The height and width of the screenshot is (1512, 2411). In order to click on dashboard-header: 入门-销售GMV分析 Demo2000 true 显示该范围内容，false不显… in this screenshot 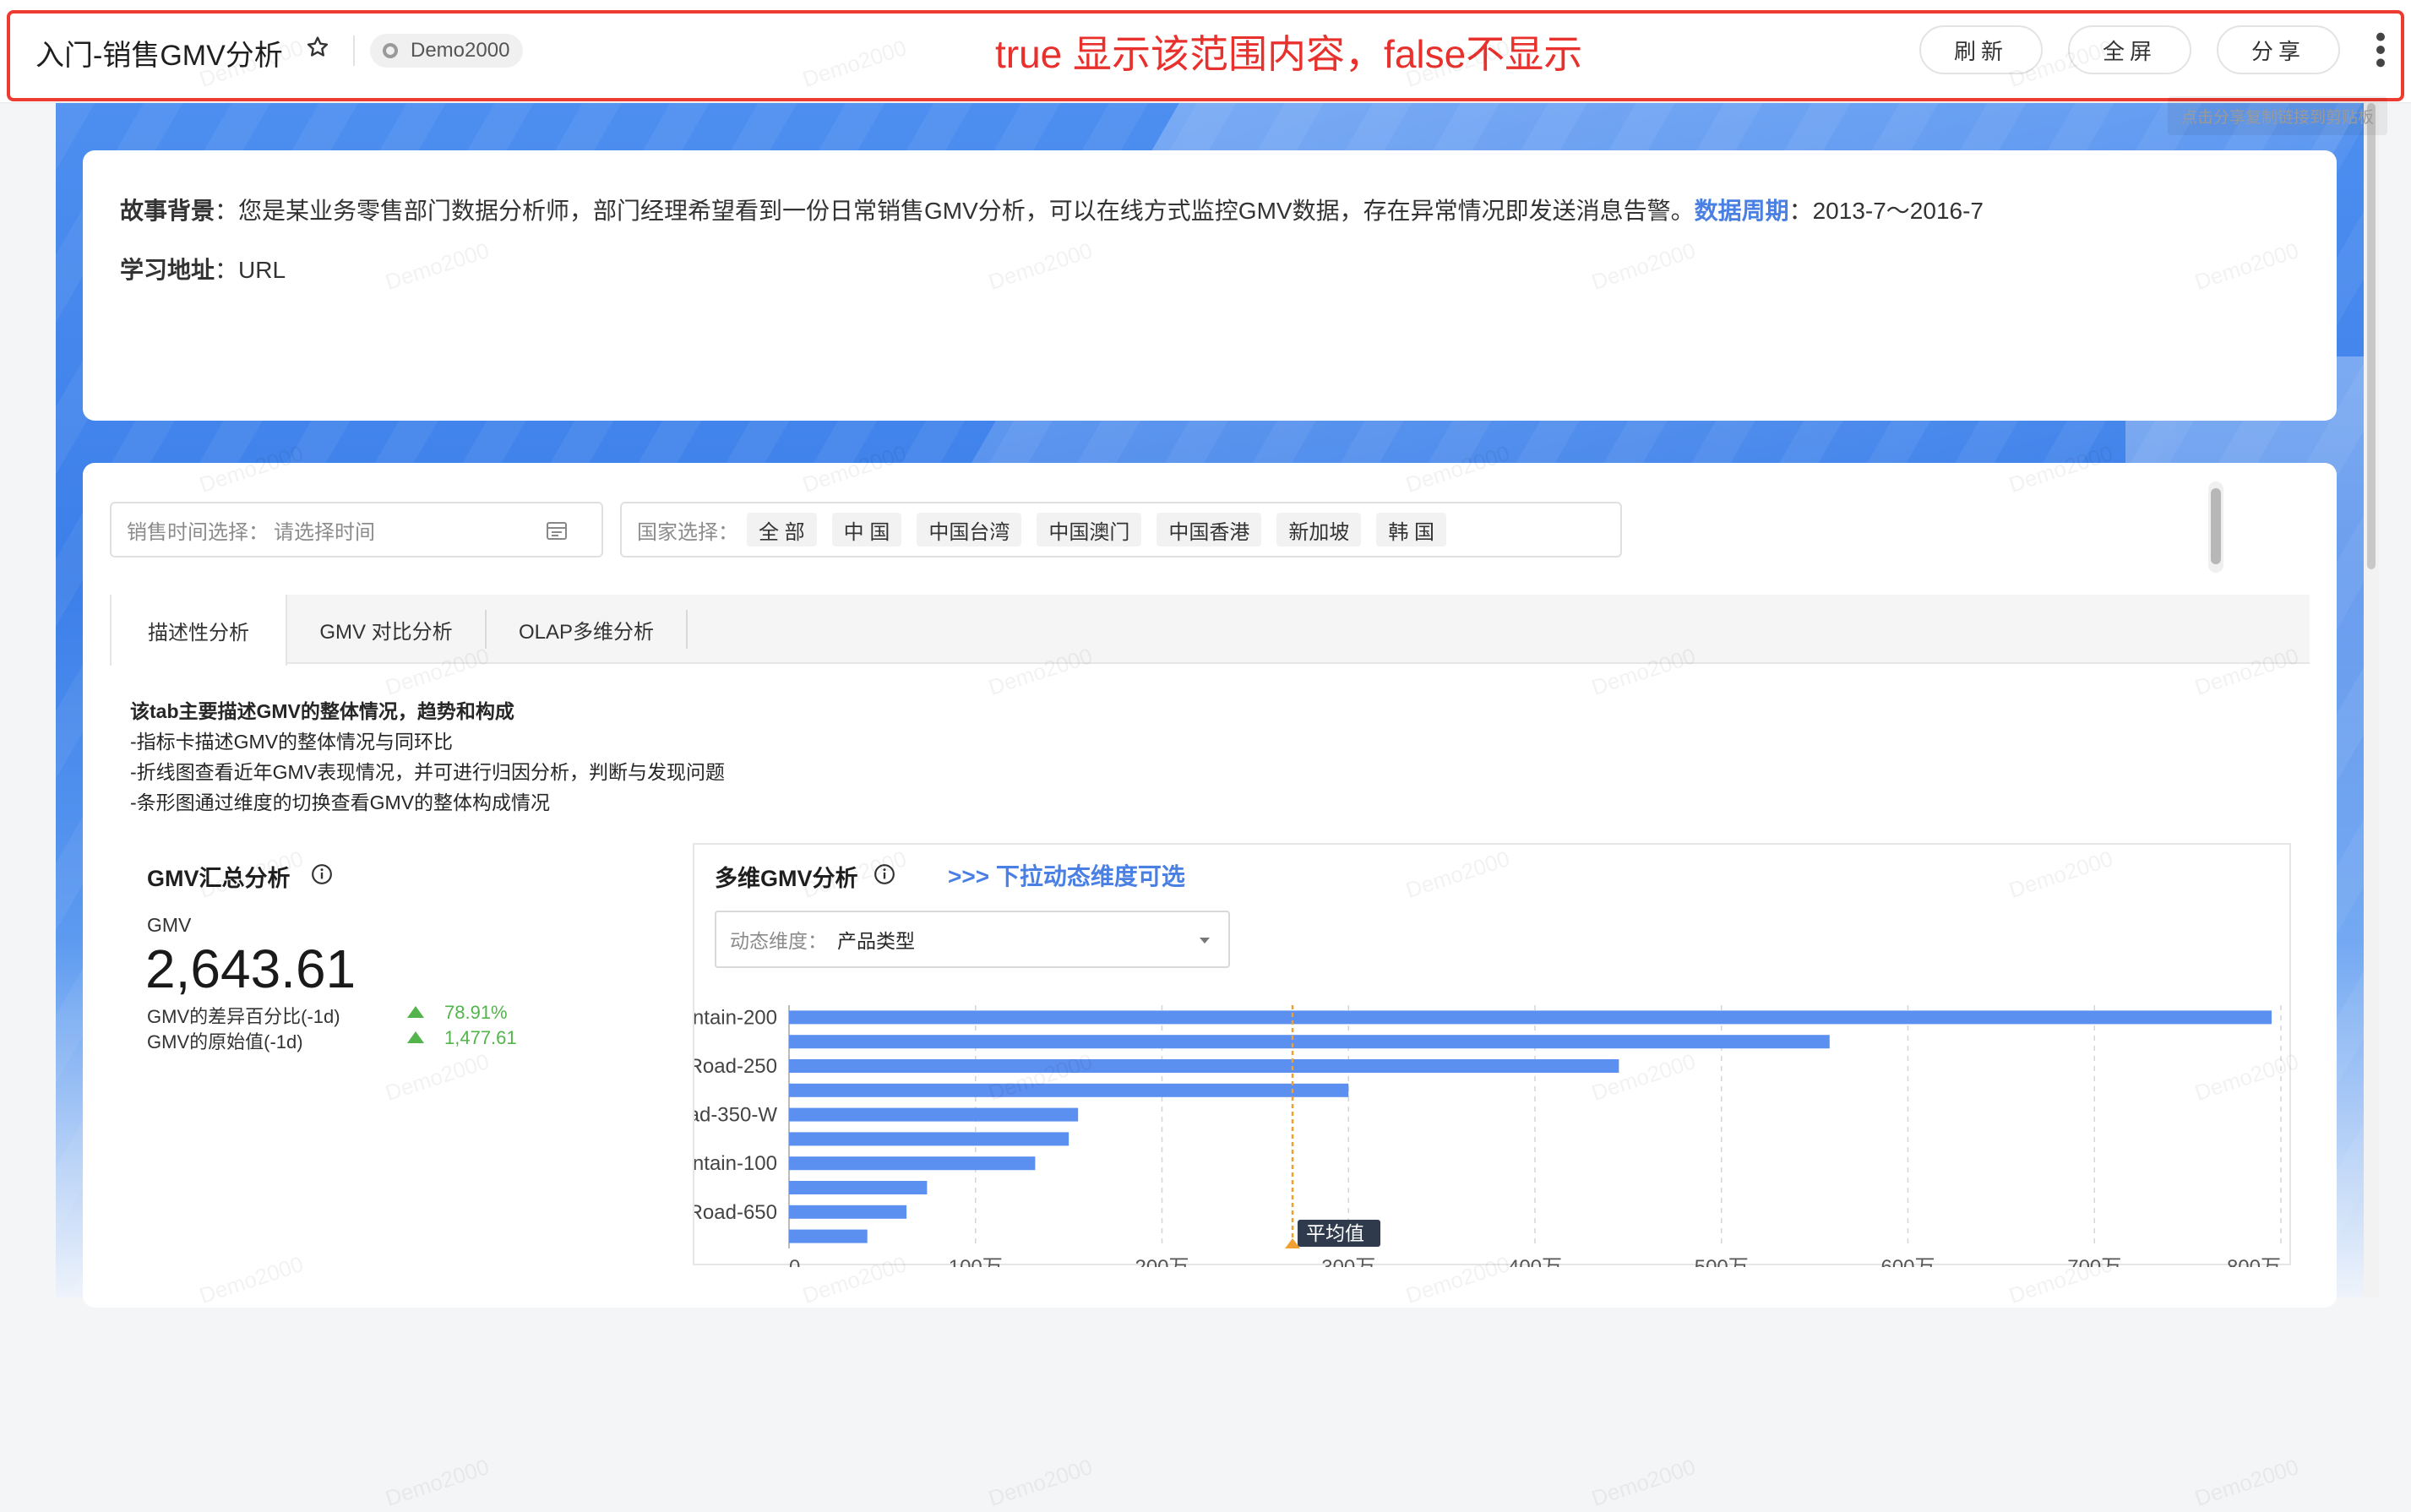, I will do `click(1205, 52)`.